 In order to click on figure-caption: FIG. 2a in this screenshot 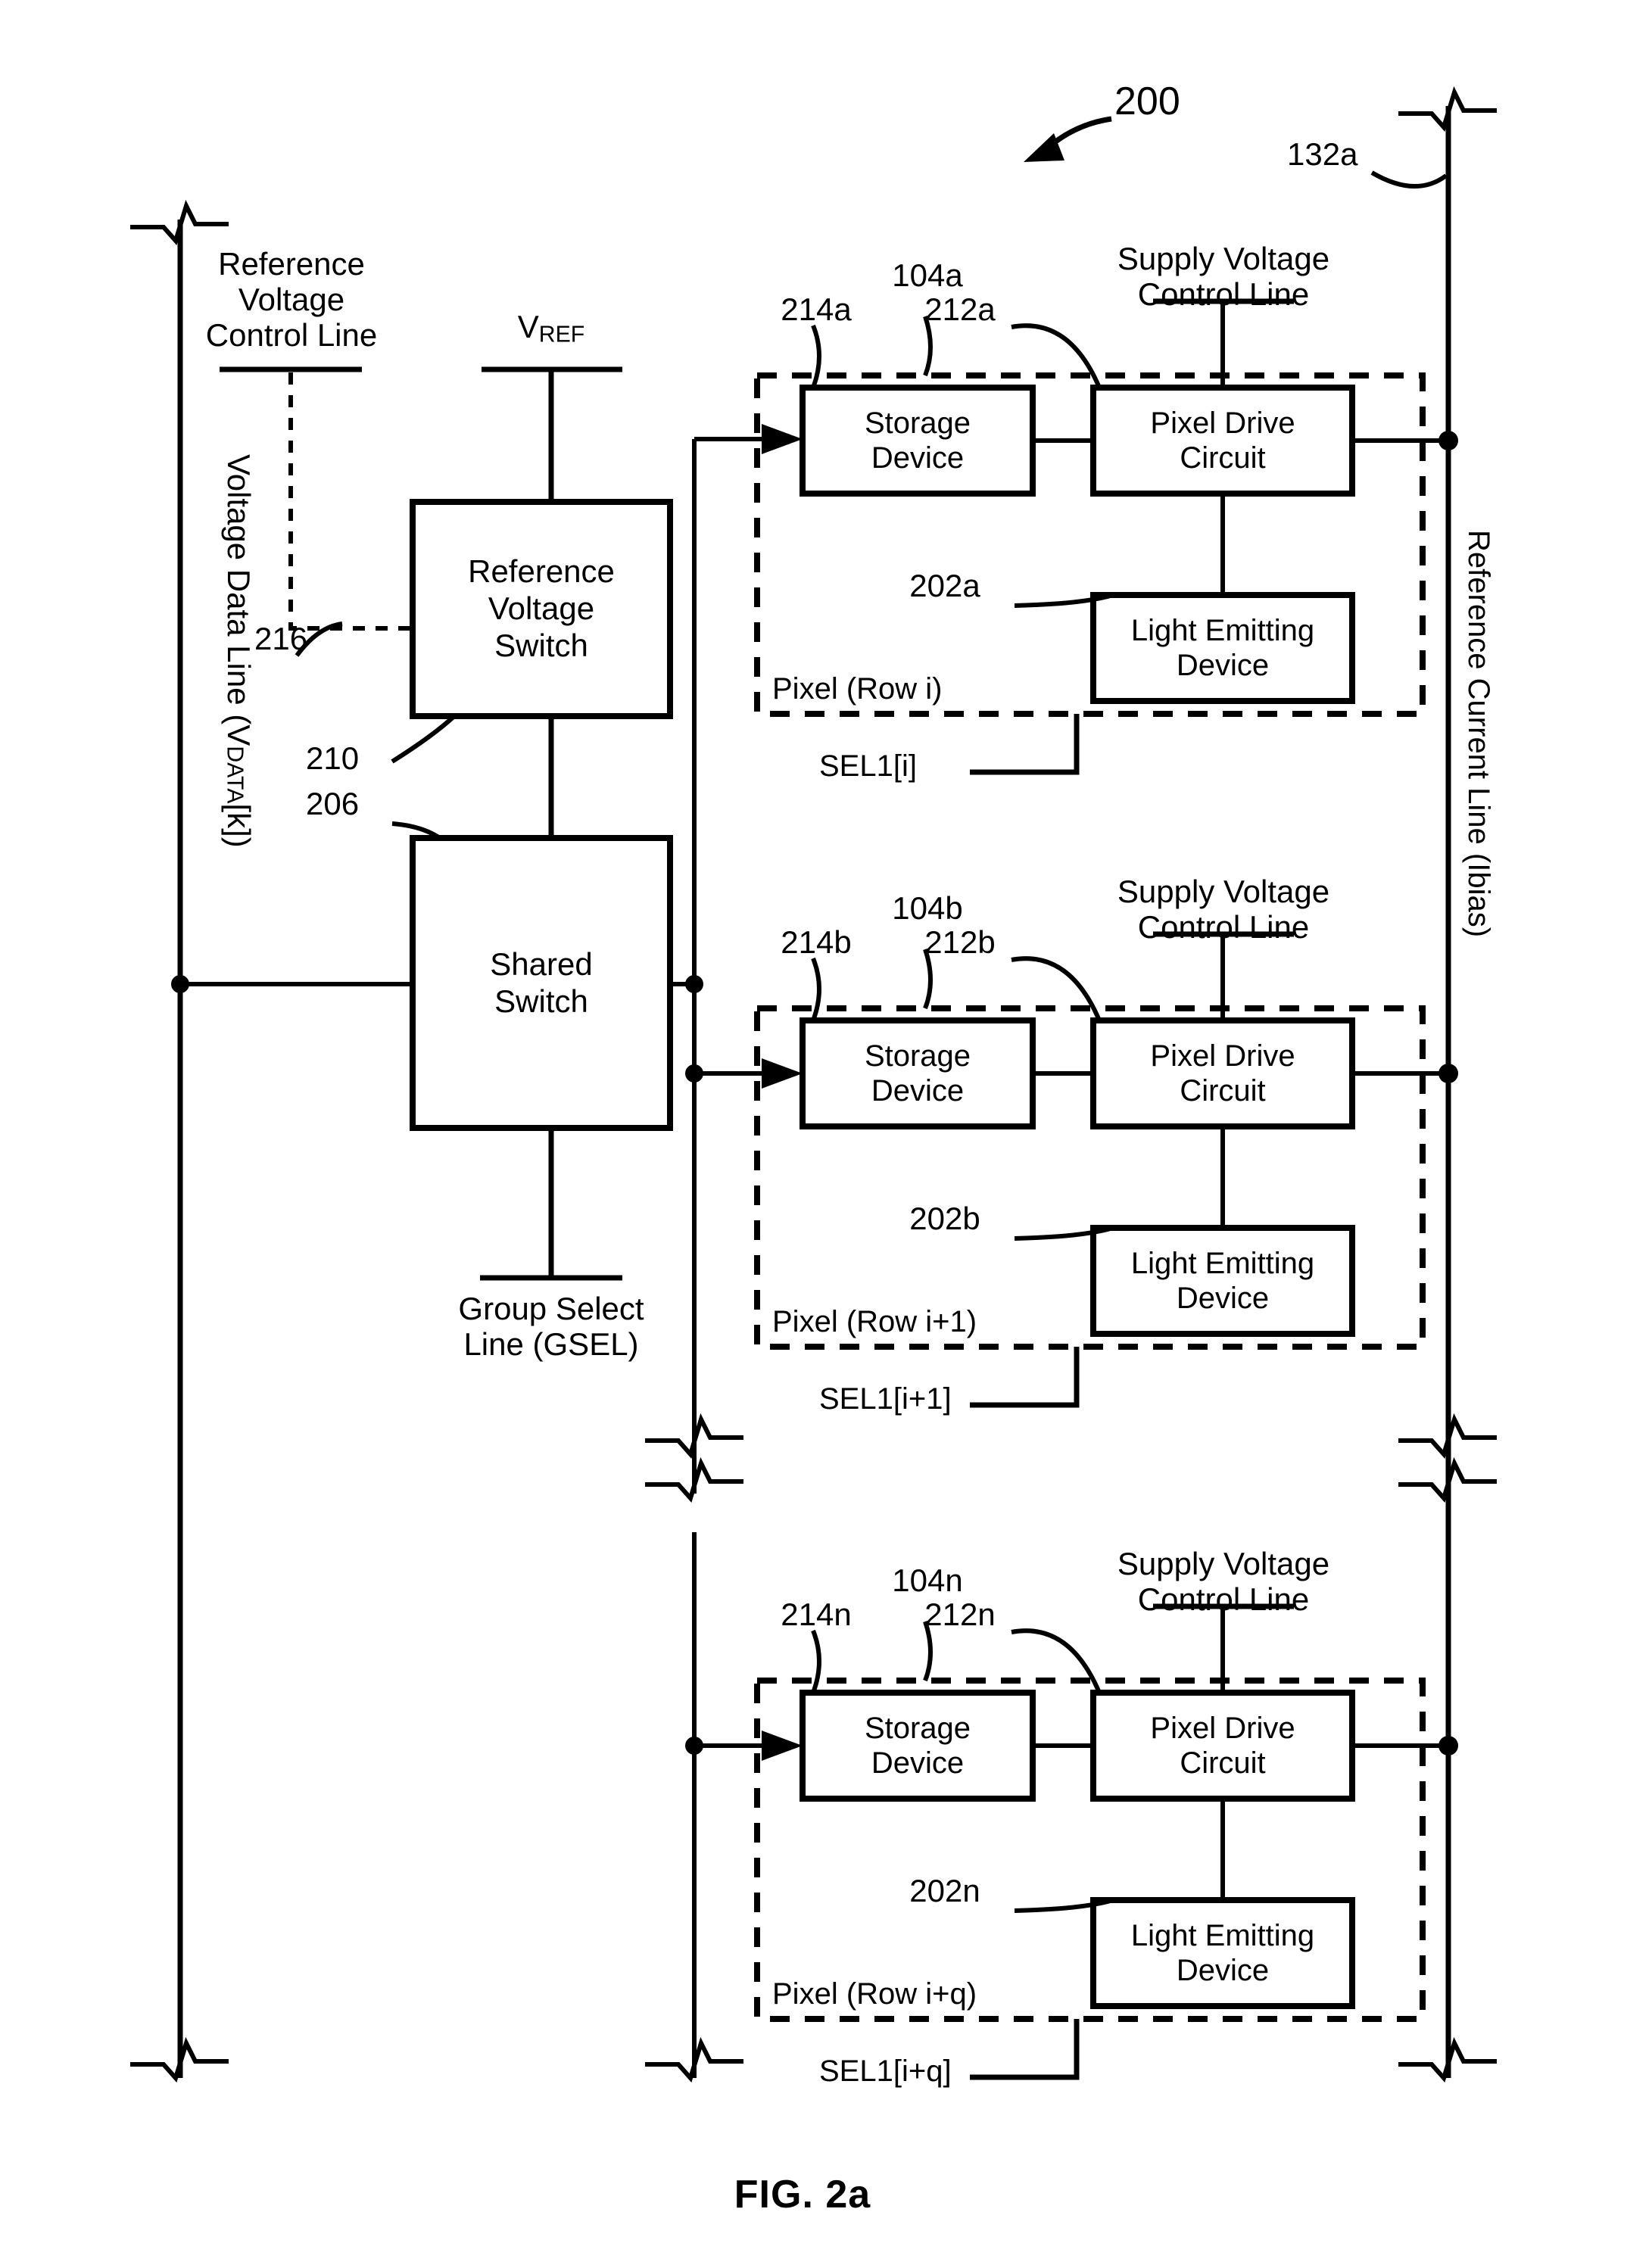, I will do `click(802, 2195)`.